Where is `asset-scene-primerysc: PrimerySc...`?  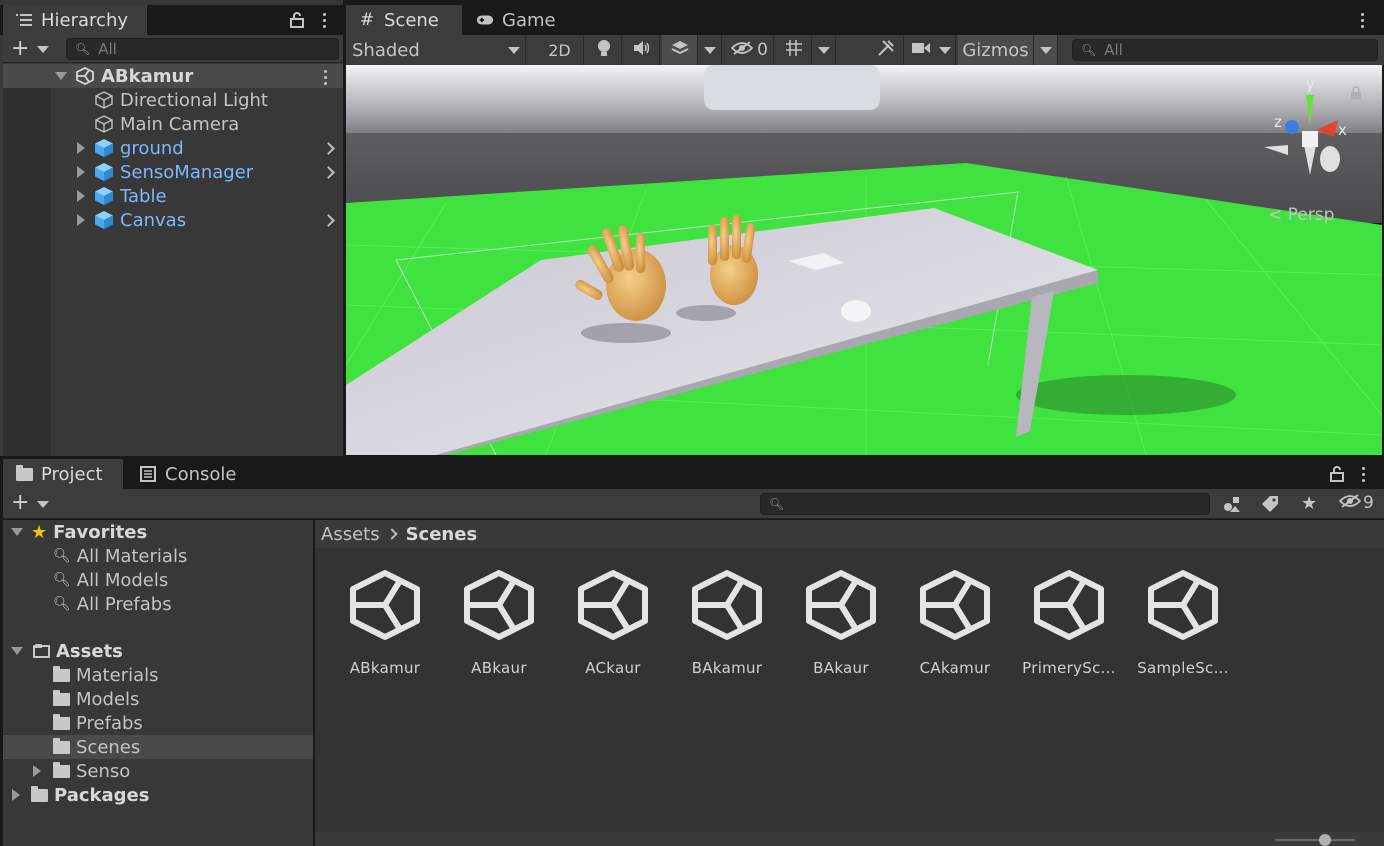 asset-scene-primerysc: PrimerySc... is located at coordinates (1069, 621).